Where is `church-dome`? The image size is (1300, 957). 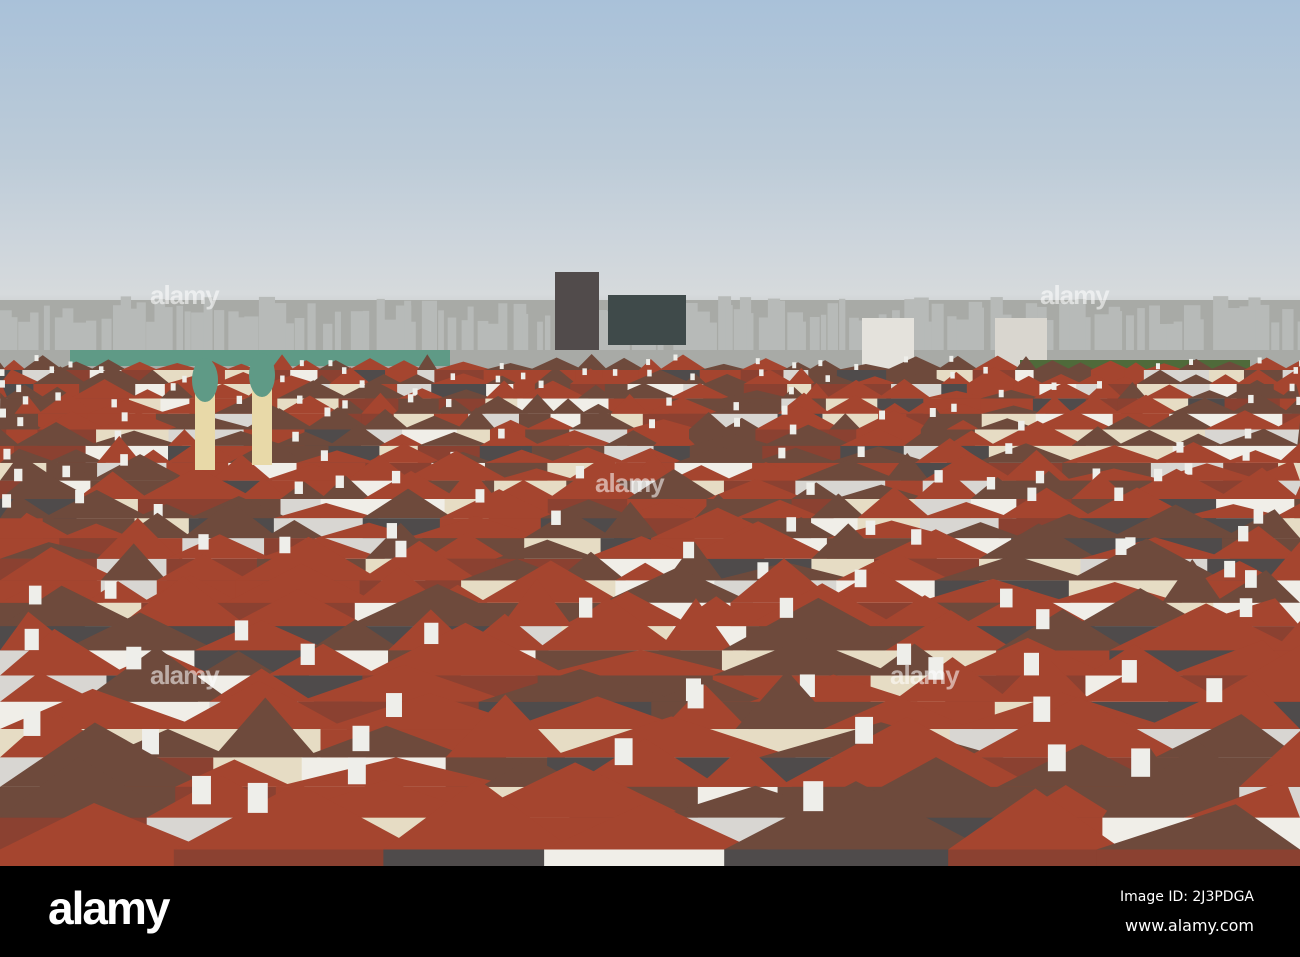 church-dome is located at coordinates (205, 380).